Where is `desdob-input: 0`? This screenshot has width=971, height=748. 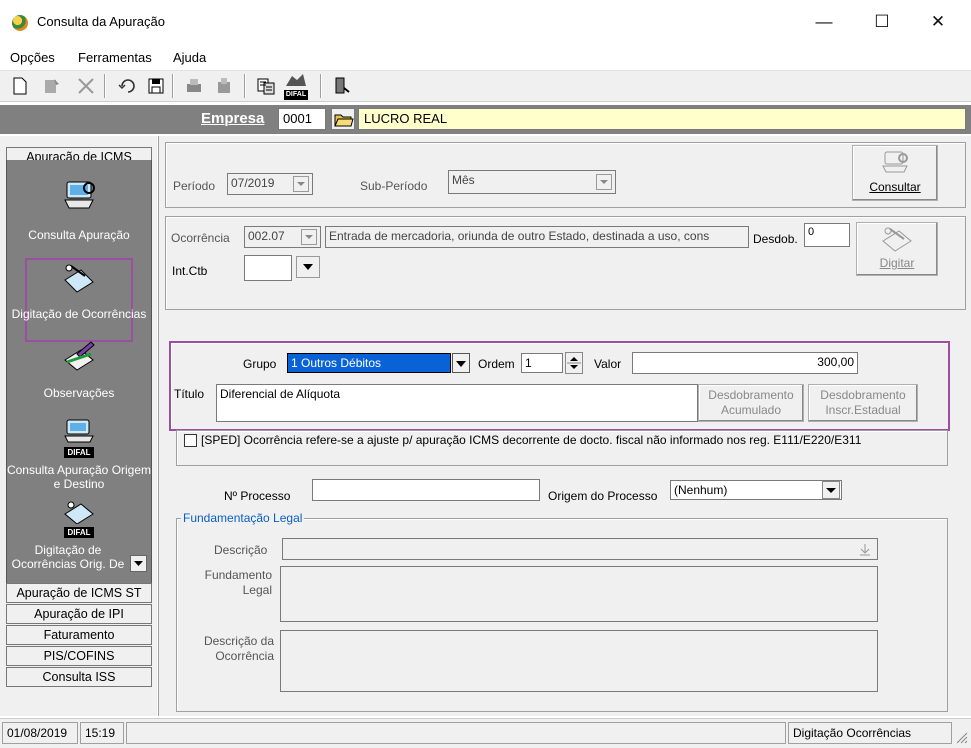 desdob-input: 0 is located at coordinates (827, 235).